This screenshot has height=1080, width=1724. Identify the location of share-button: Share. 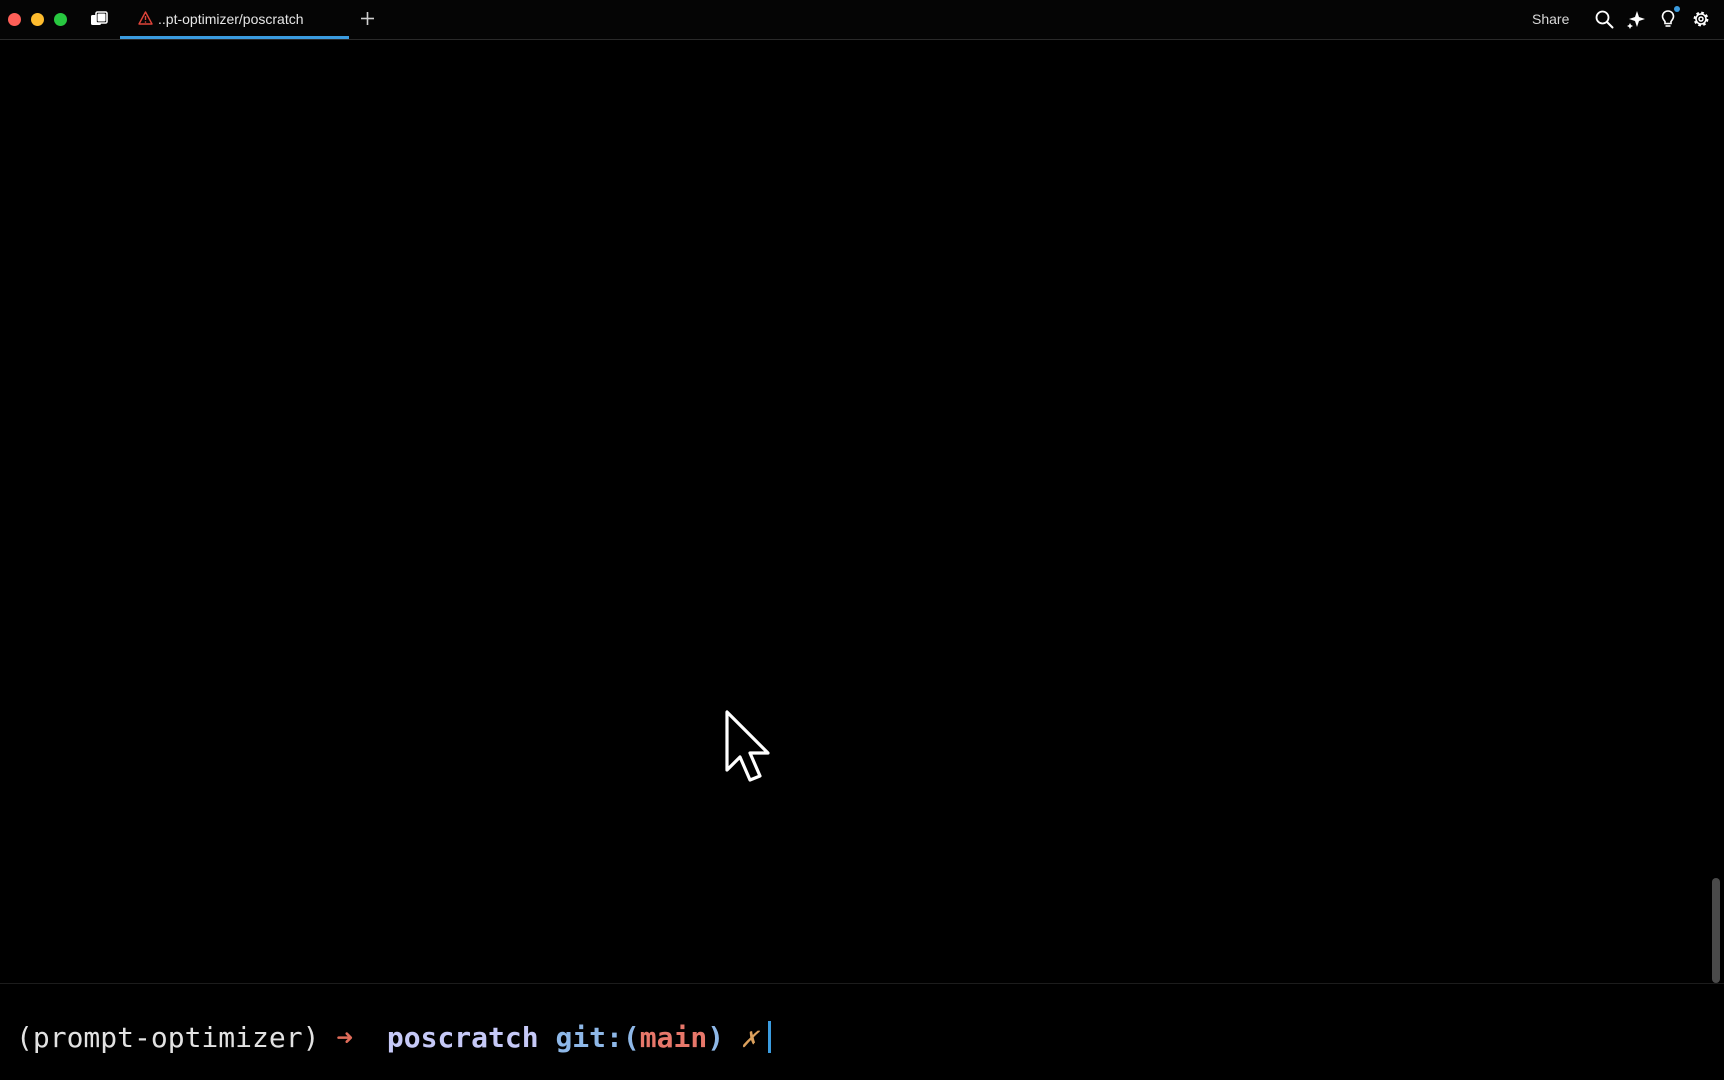
(1550, 19).